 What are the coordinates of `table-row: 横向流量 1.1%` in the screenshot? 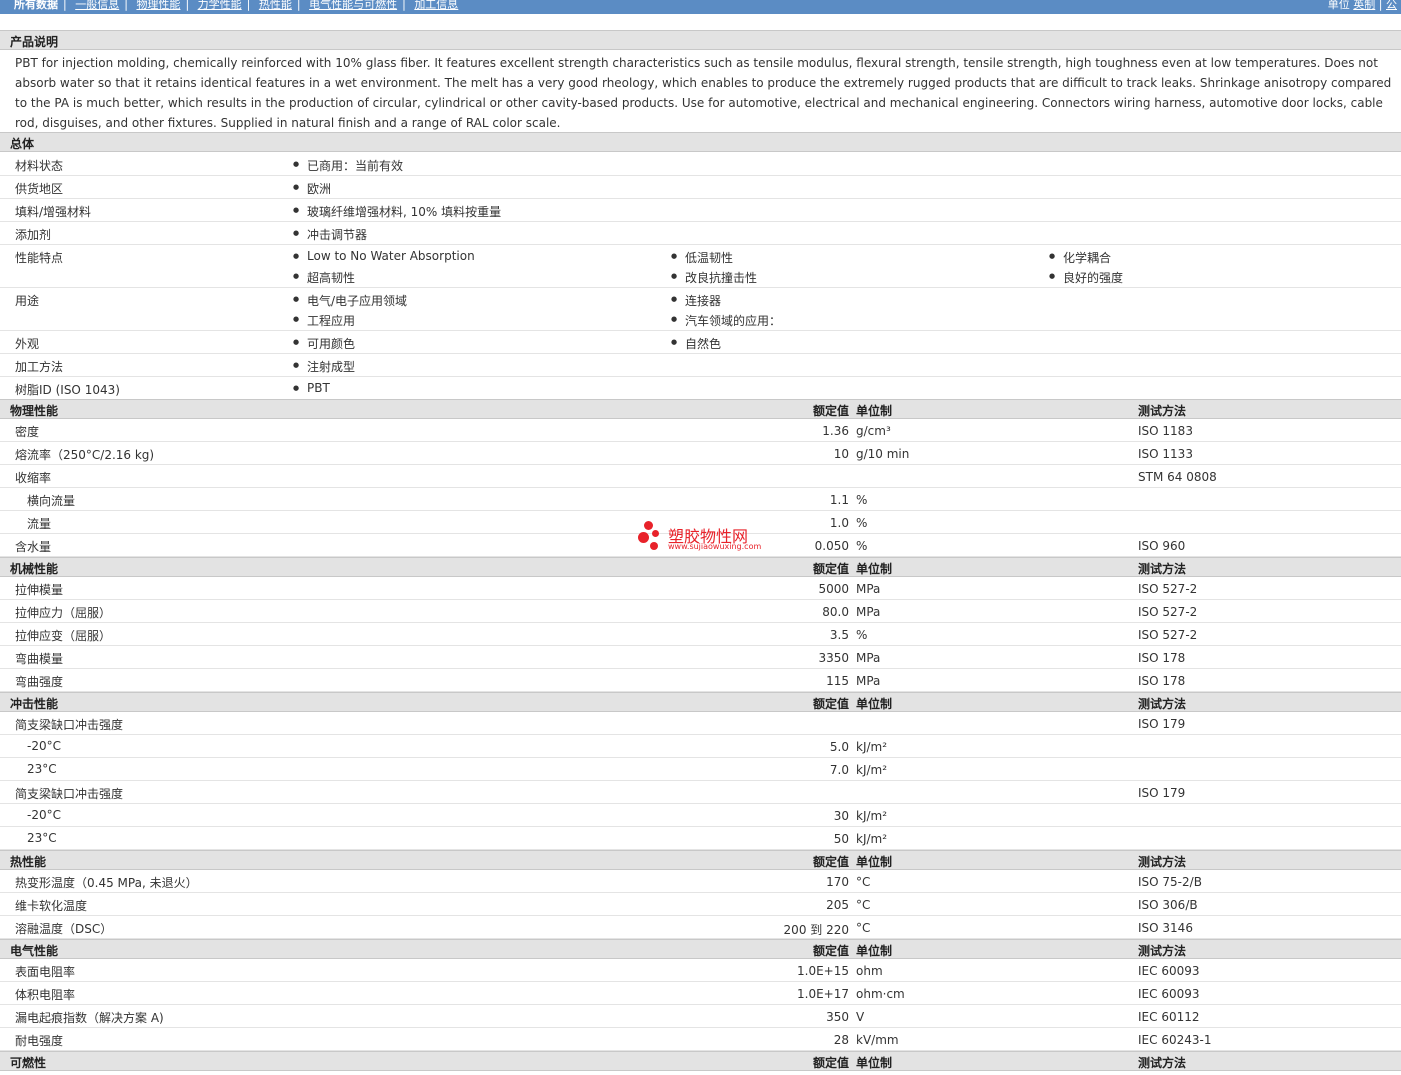 It's located at (700, 499).